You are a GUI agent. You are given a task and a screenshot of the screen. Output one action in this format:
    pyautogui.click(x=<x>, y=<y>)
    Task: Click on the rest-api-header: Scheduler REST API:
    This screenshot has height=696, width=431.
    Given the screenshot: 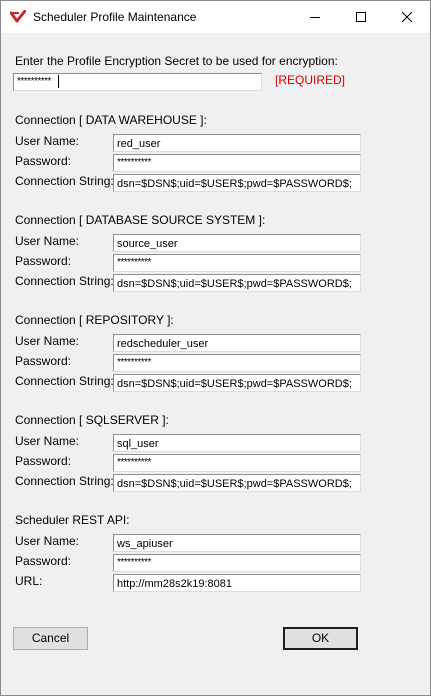 What is the action you would take?
    pyautogui.click(x=72, y=520)
    